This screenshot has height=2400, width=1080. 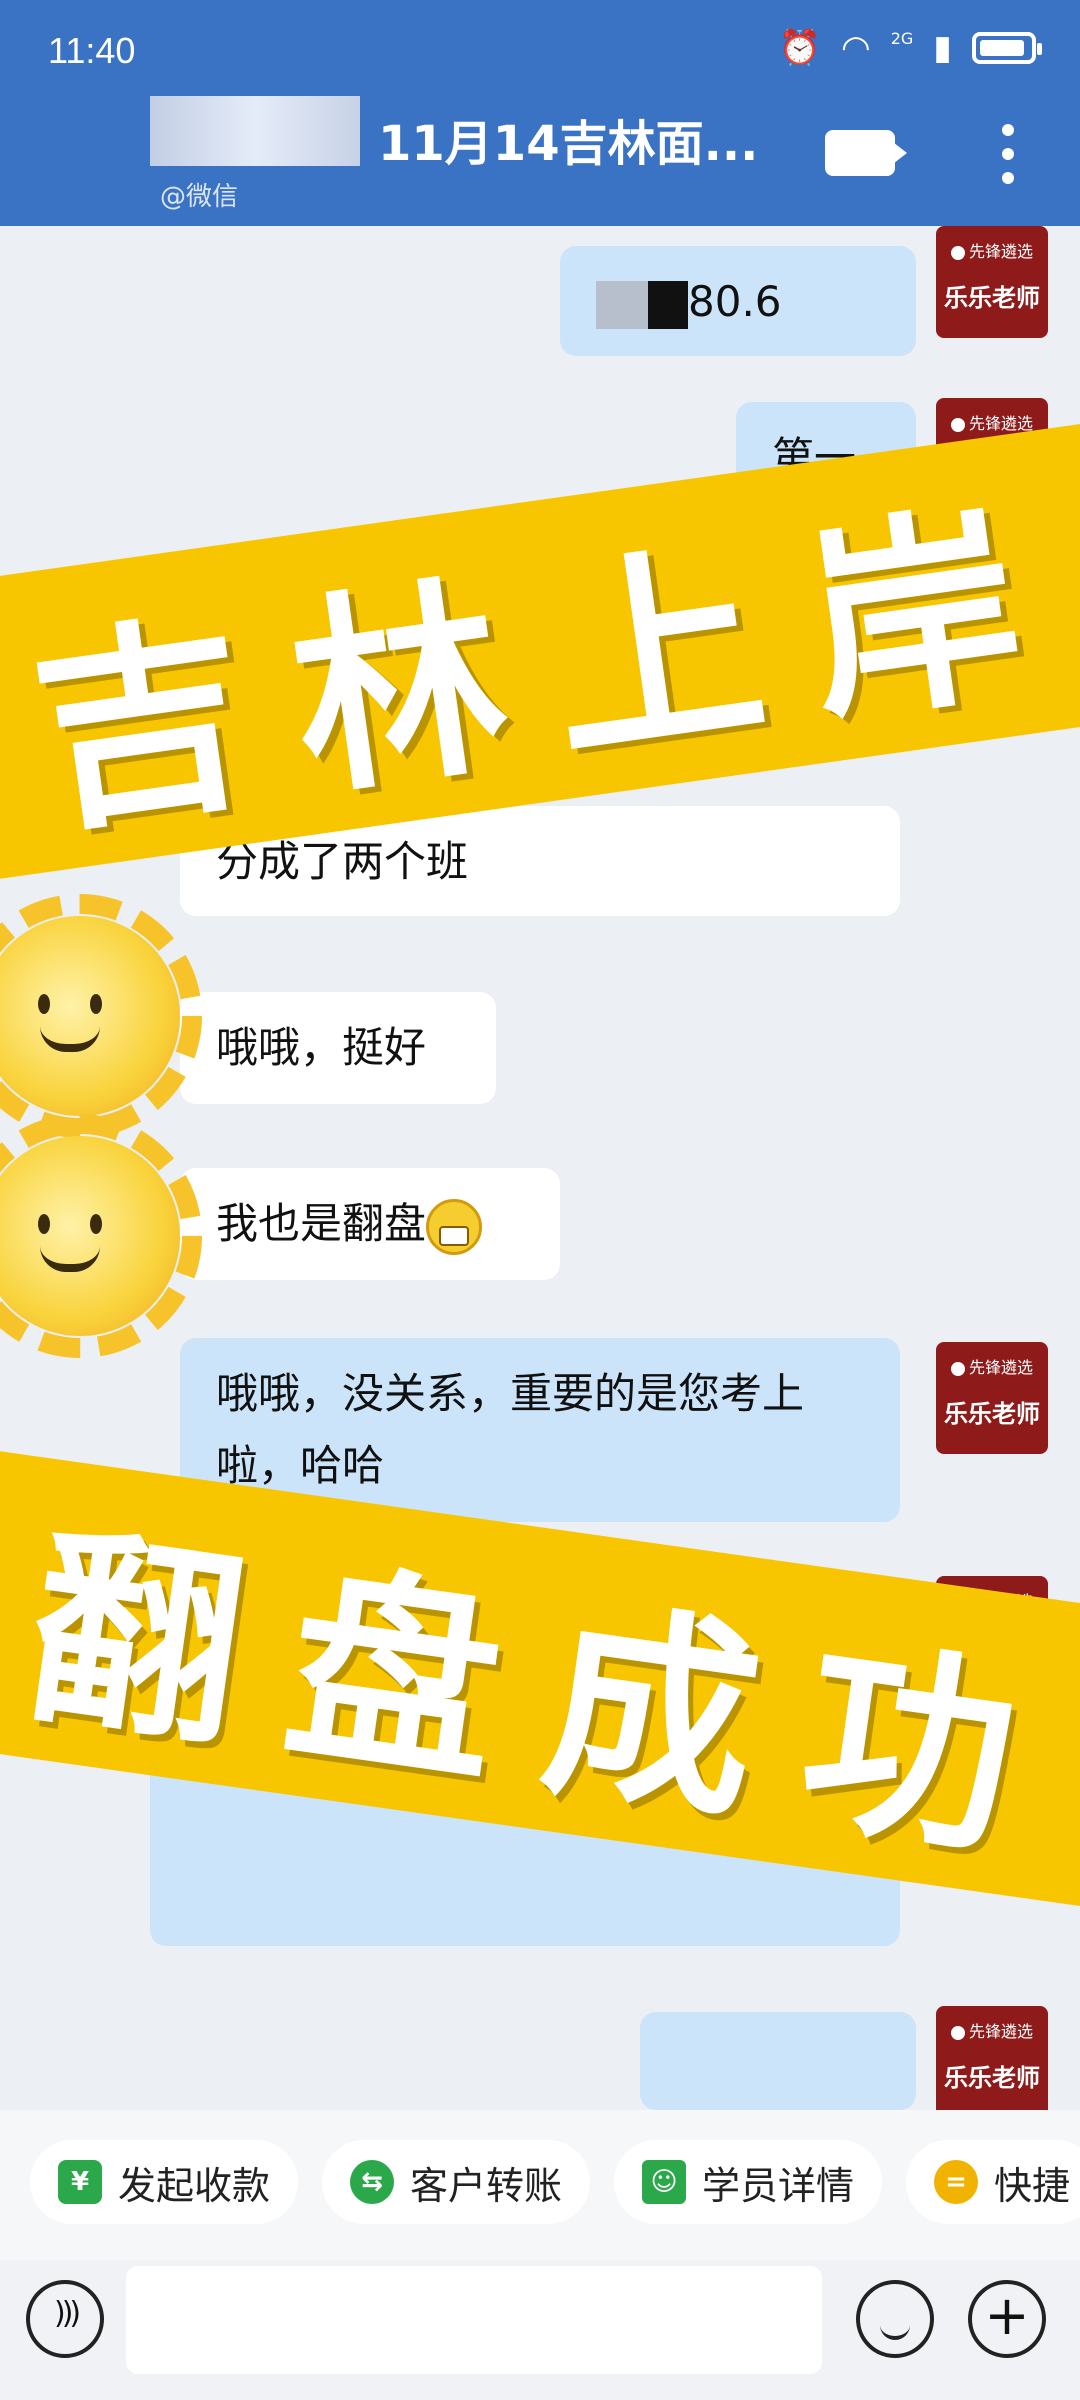 I want to click on customer-transfer-button: ⇆ 客户转账, so click(x=456, y=2182).